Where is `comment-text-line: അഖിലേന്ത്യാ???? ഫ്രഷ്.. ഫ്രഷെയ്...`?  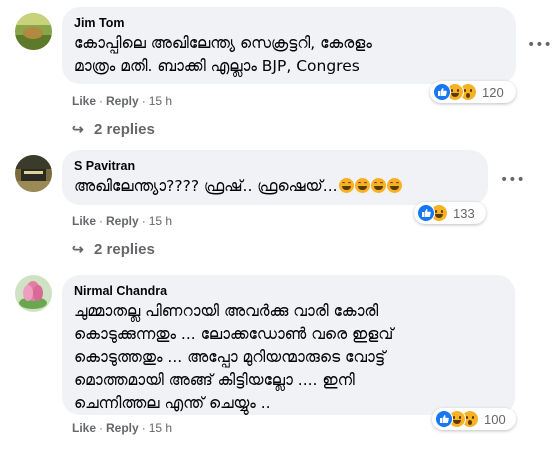
comment-text-line: അഖിലേന്ത്യാ???? ഫ്രഷ്.. ഫ്രഷെയ്... is located at coordinates (275, 186).